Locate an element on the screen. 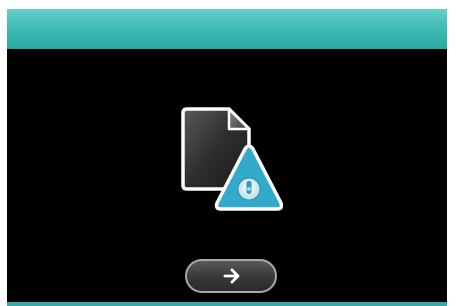 The width and height of the screenshot is (456, 306). bottom-edge is located at coordinates (227, 304).